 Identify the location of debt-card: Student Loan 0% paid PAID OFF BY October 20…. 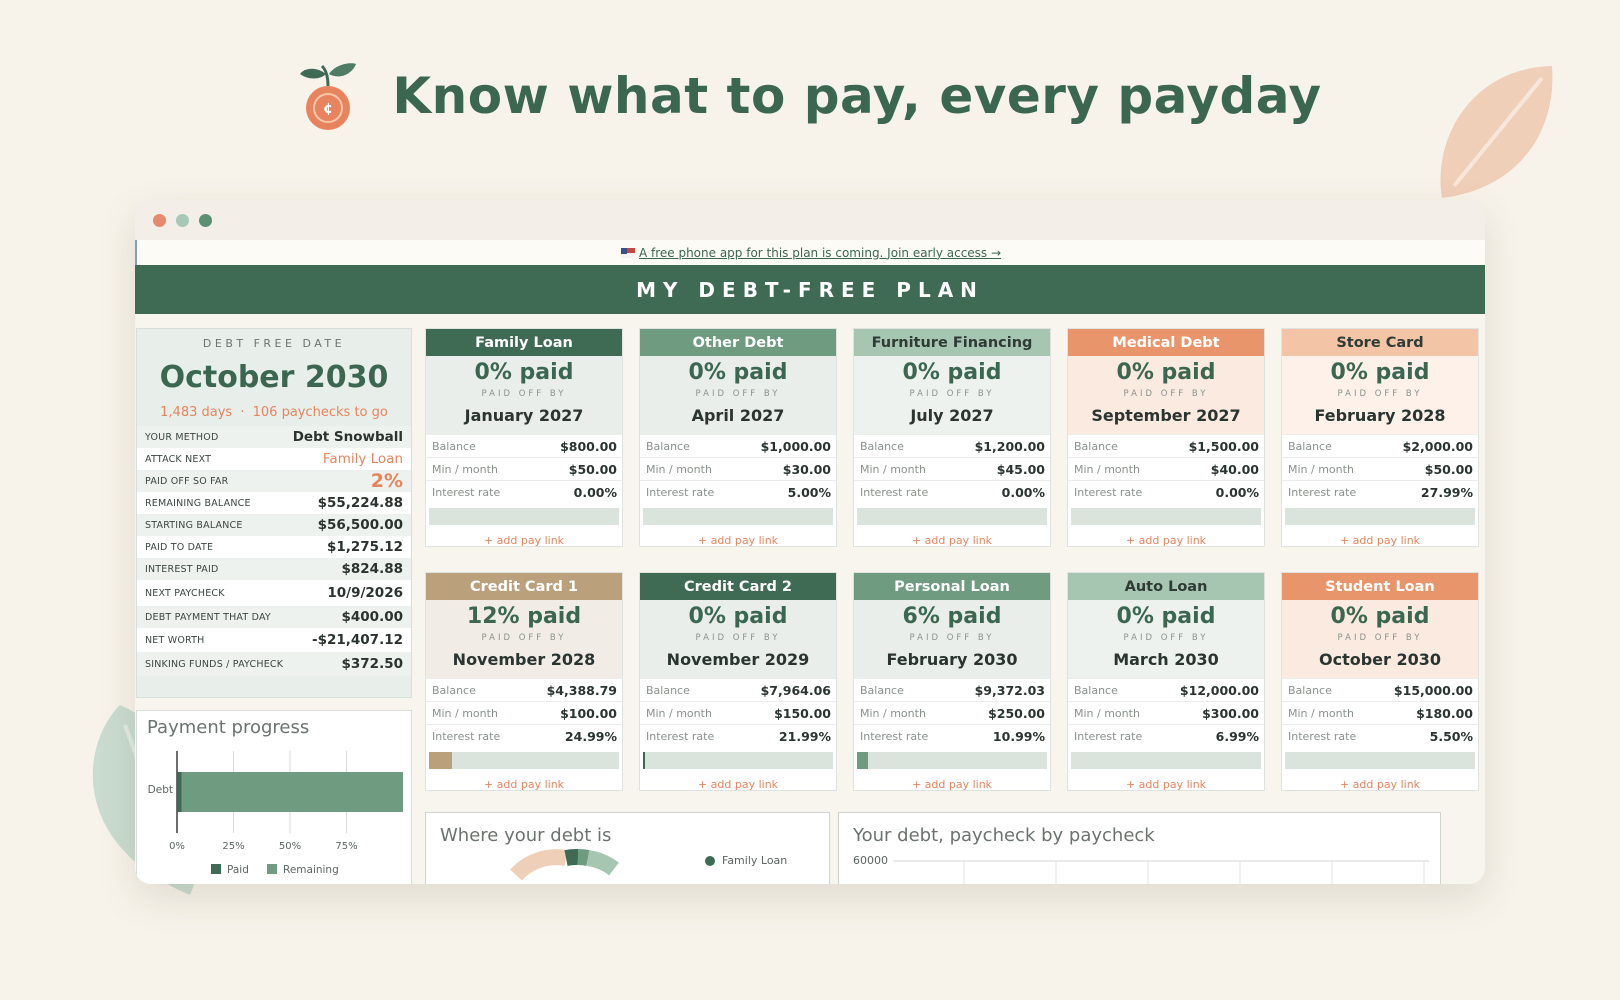
(1380, 681).